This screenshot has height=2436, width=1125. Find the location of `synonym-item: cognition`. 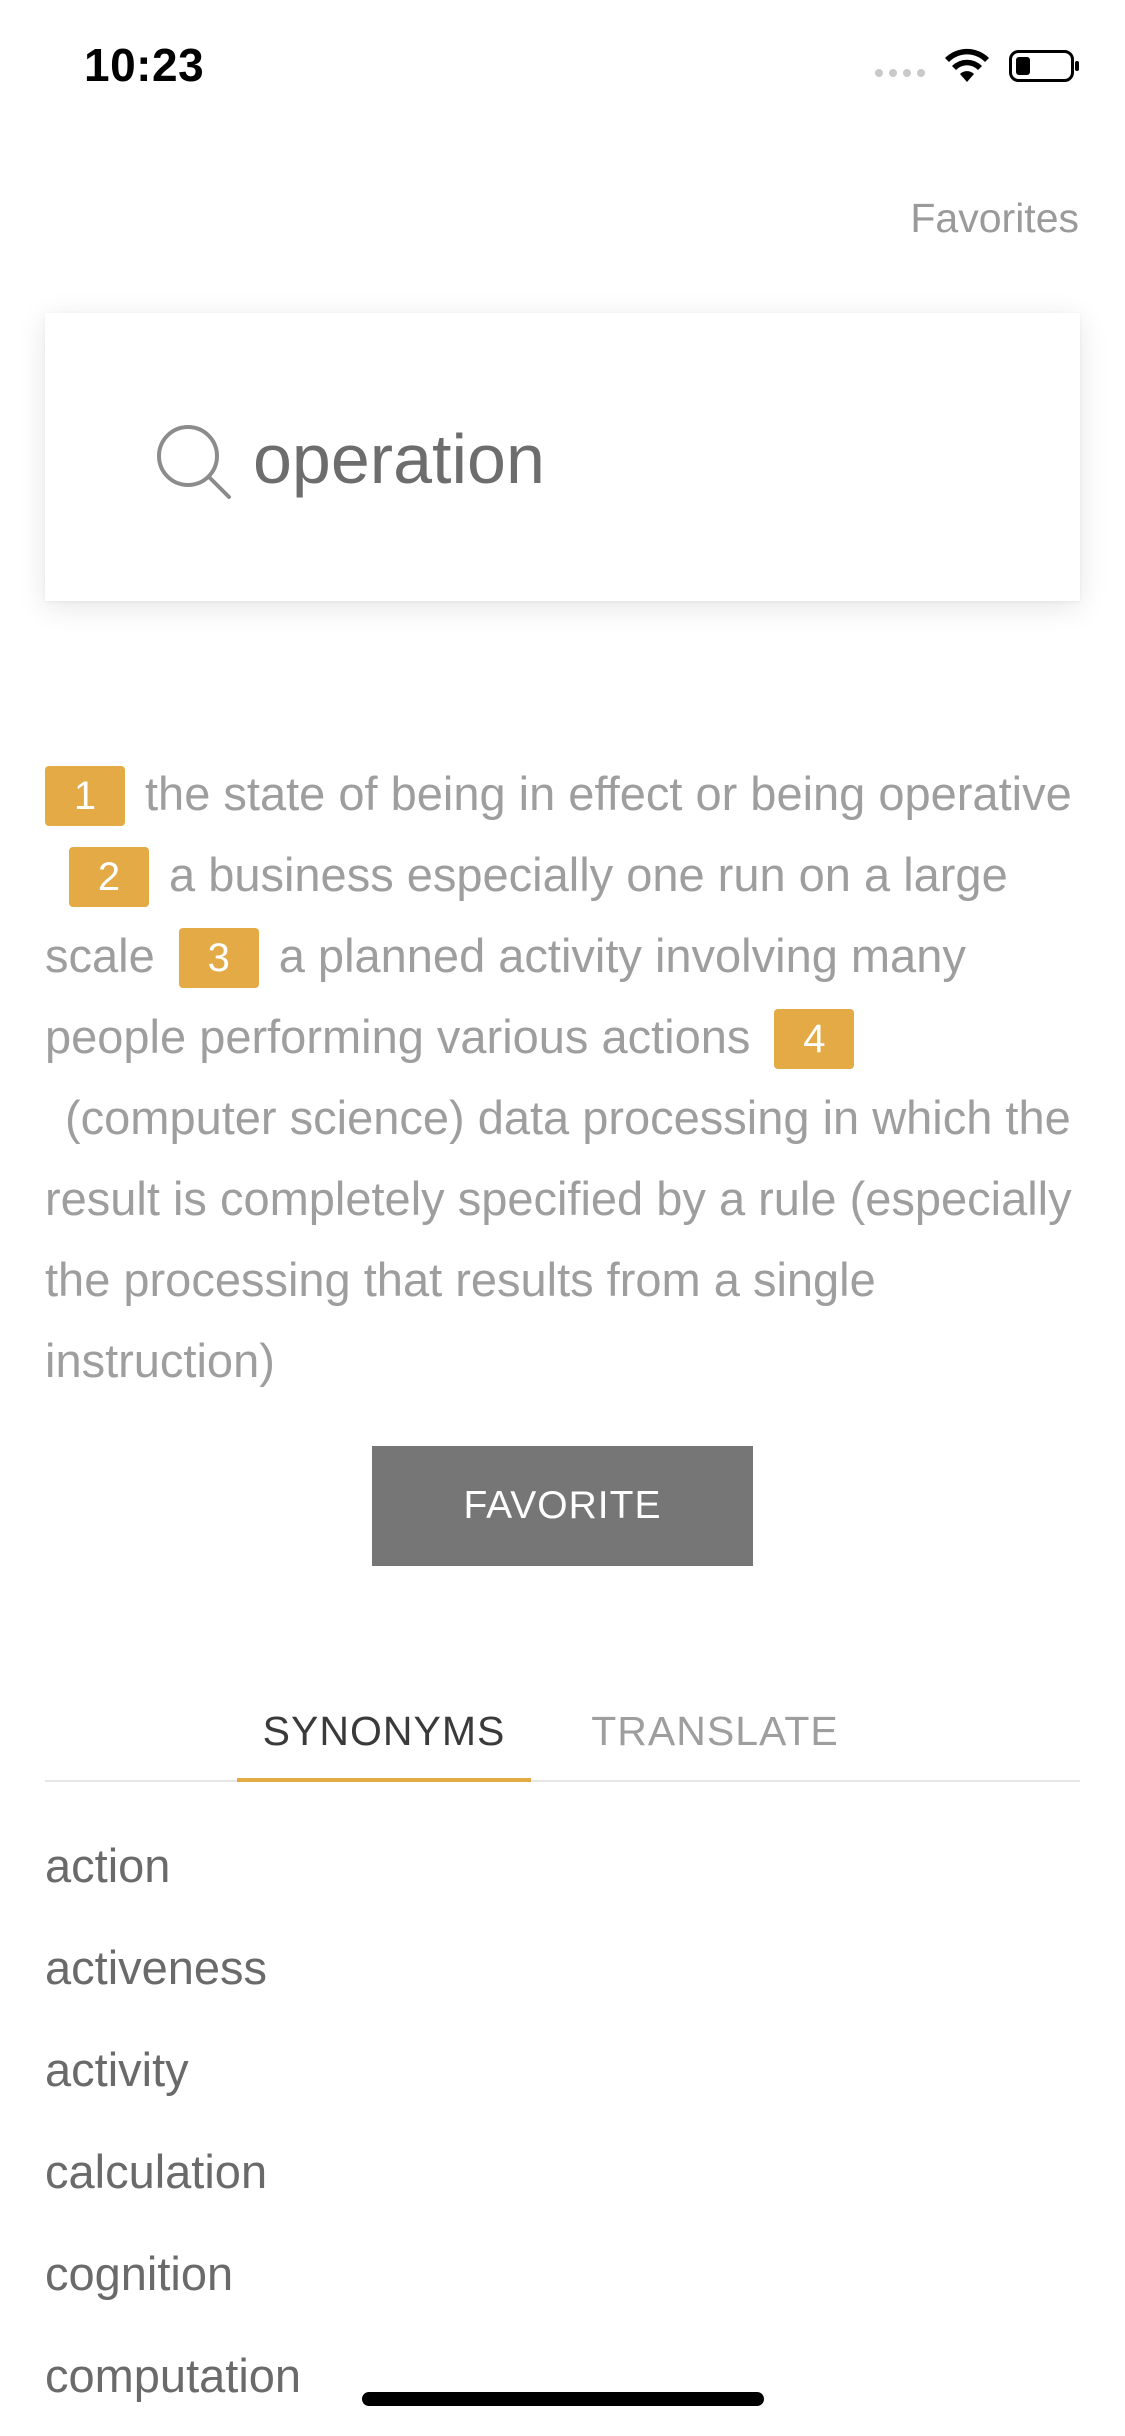

synonym-item: cognition is located at coordinates (562, 2274).